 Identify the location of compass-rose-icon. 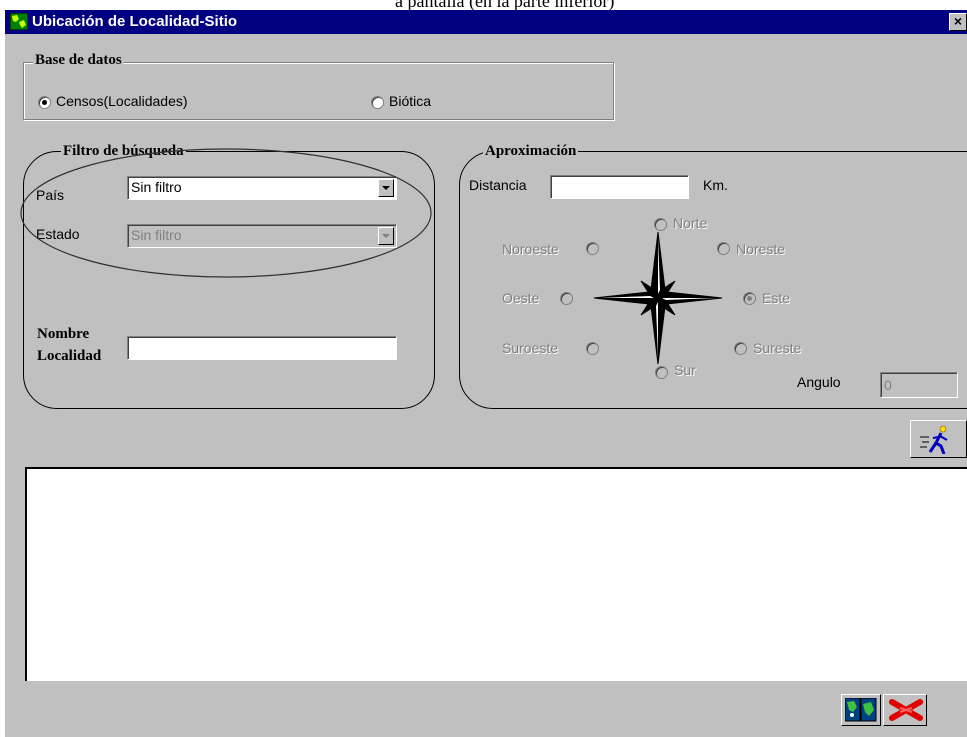
(658, 298).